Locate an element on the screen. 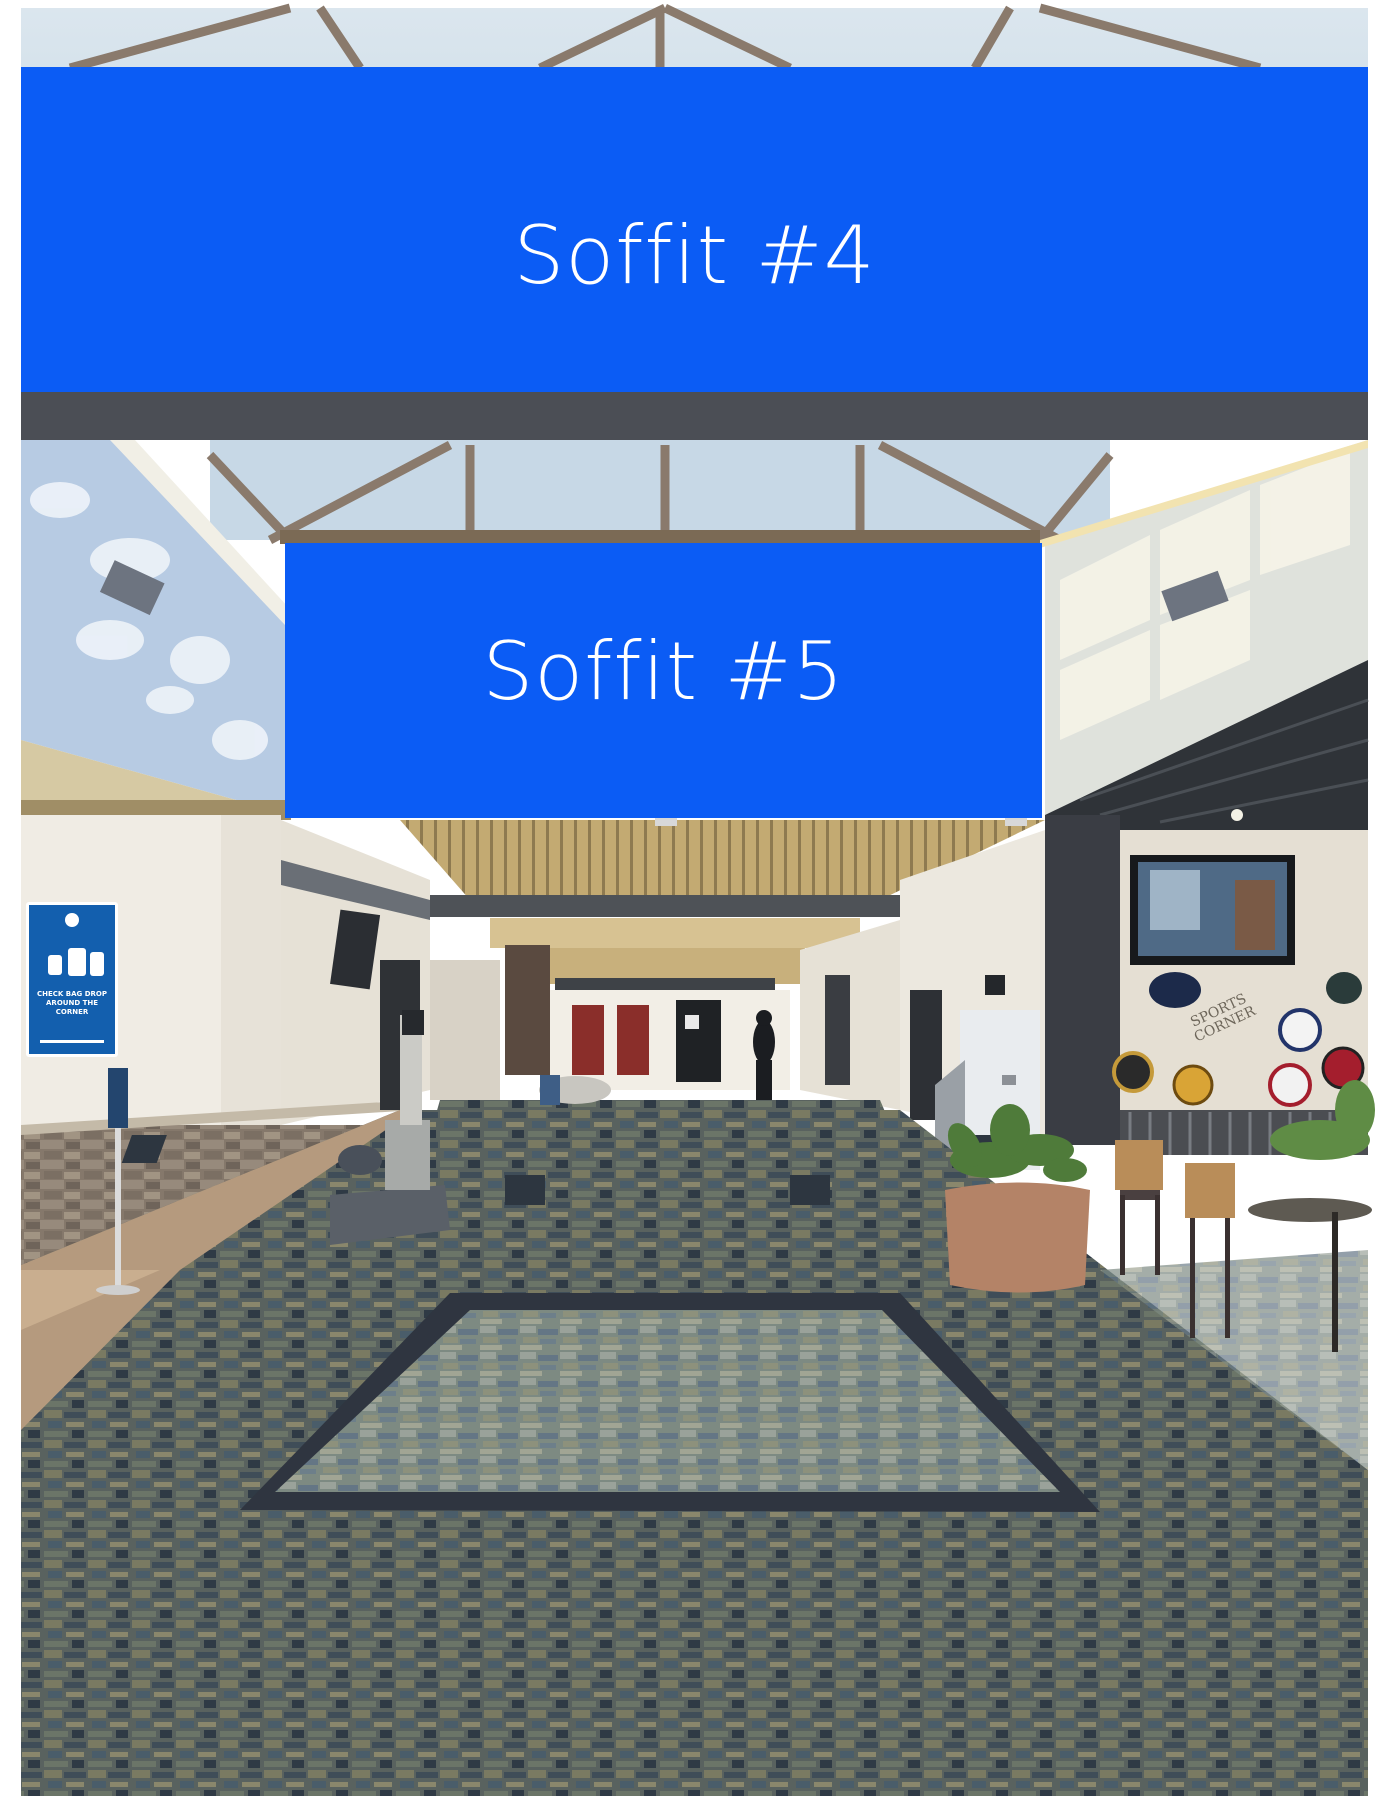 This screenshot has height=1796, width=1387. soffit-5-label: Soffit #5 is located at coordinates (663, 671).